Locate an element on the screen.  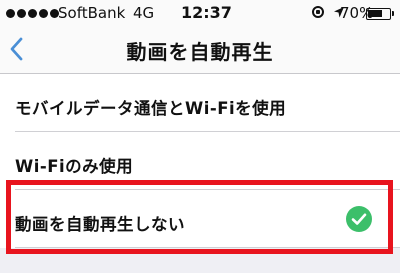
battery-nub is located at coordinates (393, 13).